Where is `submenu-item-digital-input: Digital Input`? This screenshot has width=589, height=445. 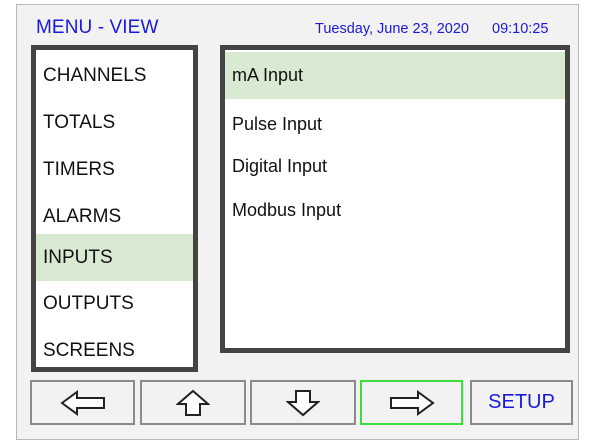 submenu-item-digital-input: Digital Input is located at coordinates (395, 166).